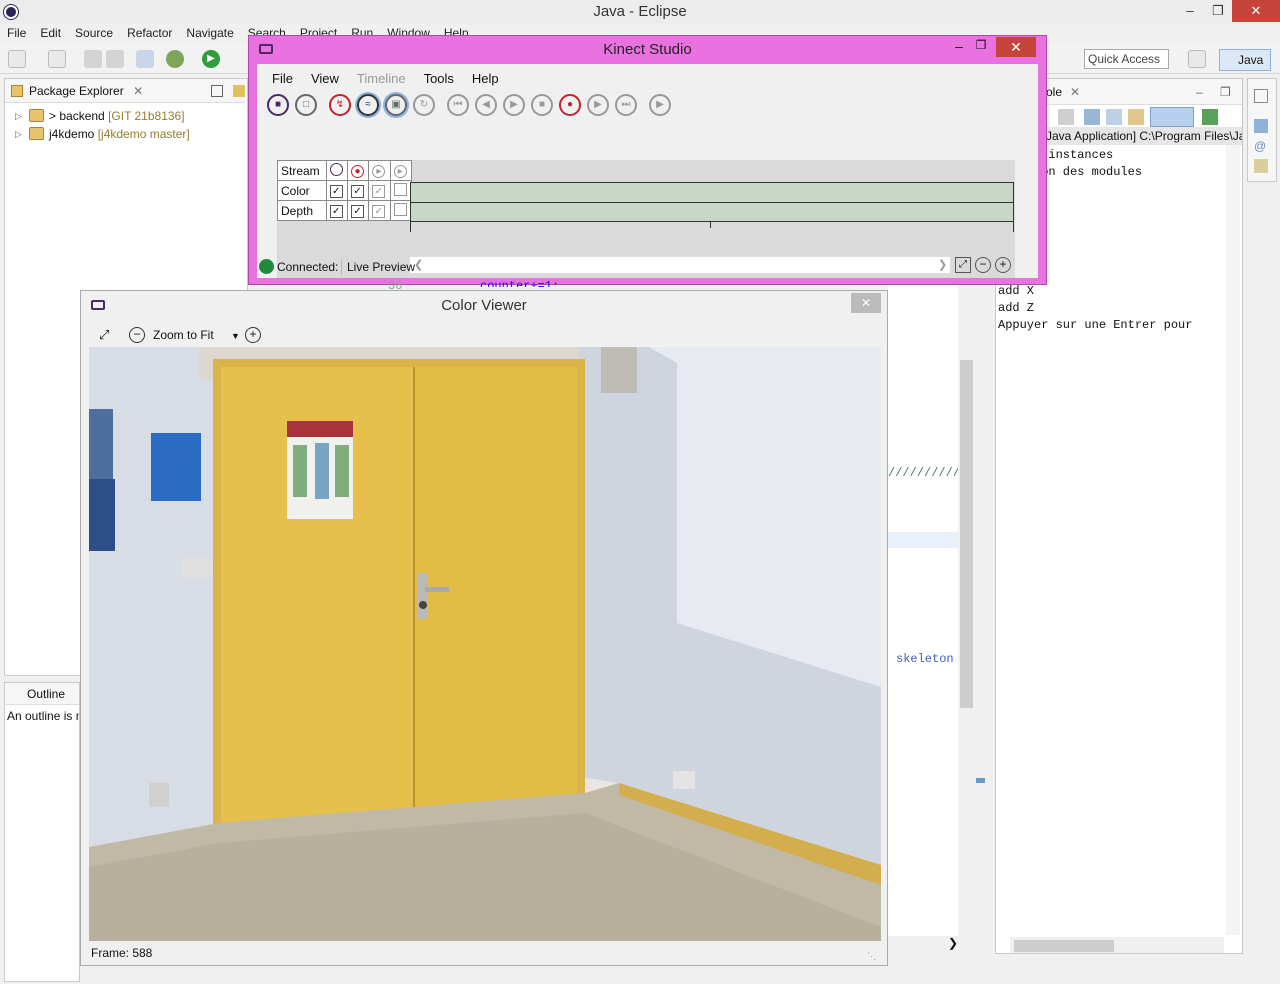 Image resolution: width=1280 pixels, height=984 pixels. I want to click on viewer-close-button: ✕, so click(866, 303).